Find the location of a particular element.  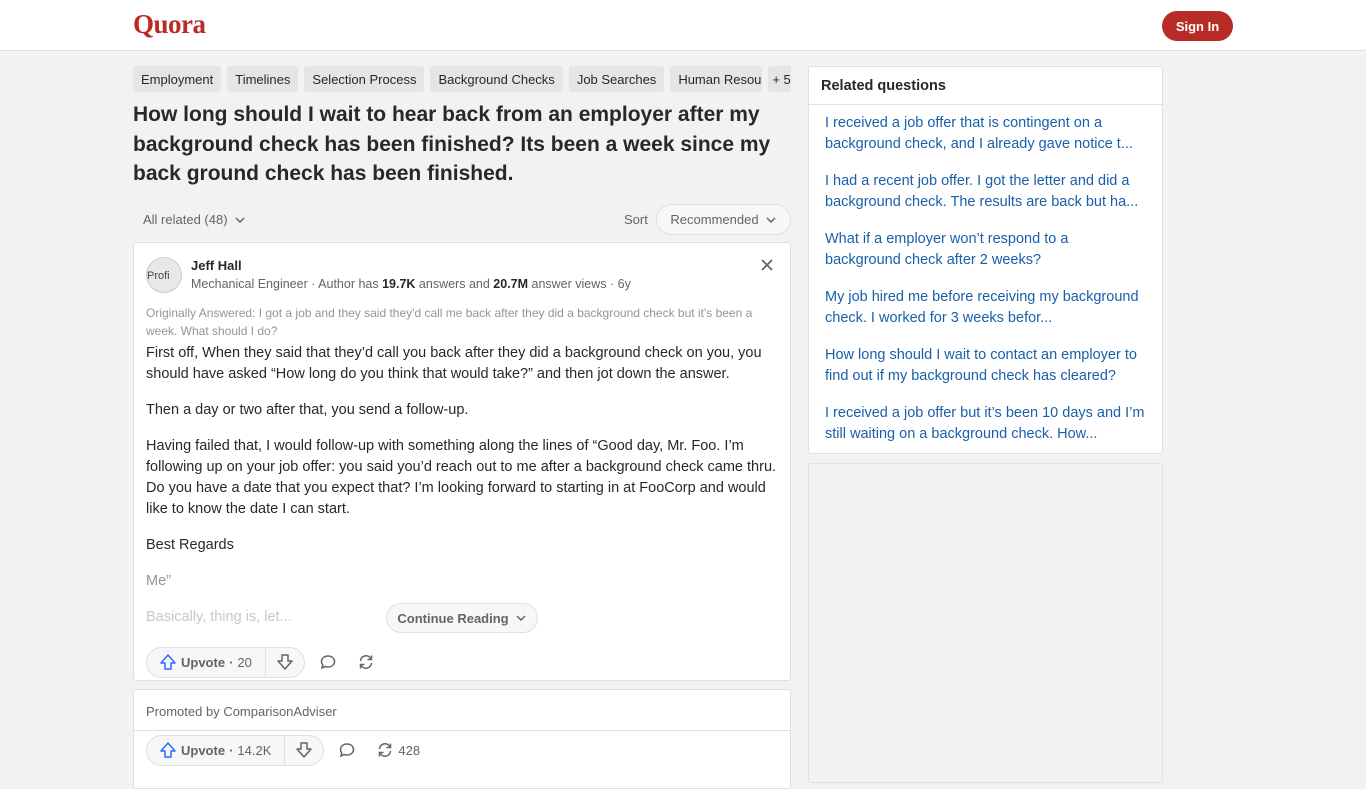

topic-tag: Human Resou is located at coordinates (716, 79).